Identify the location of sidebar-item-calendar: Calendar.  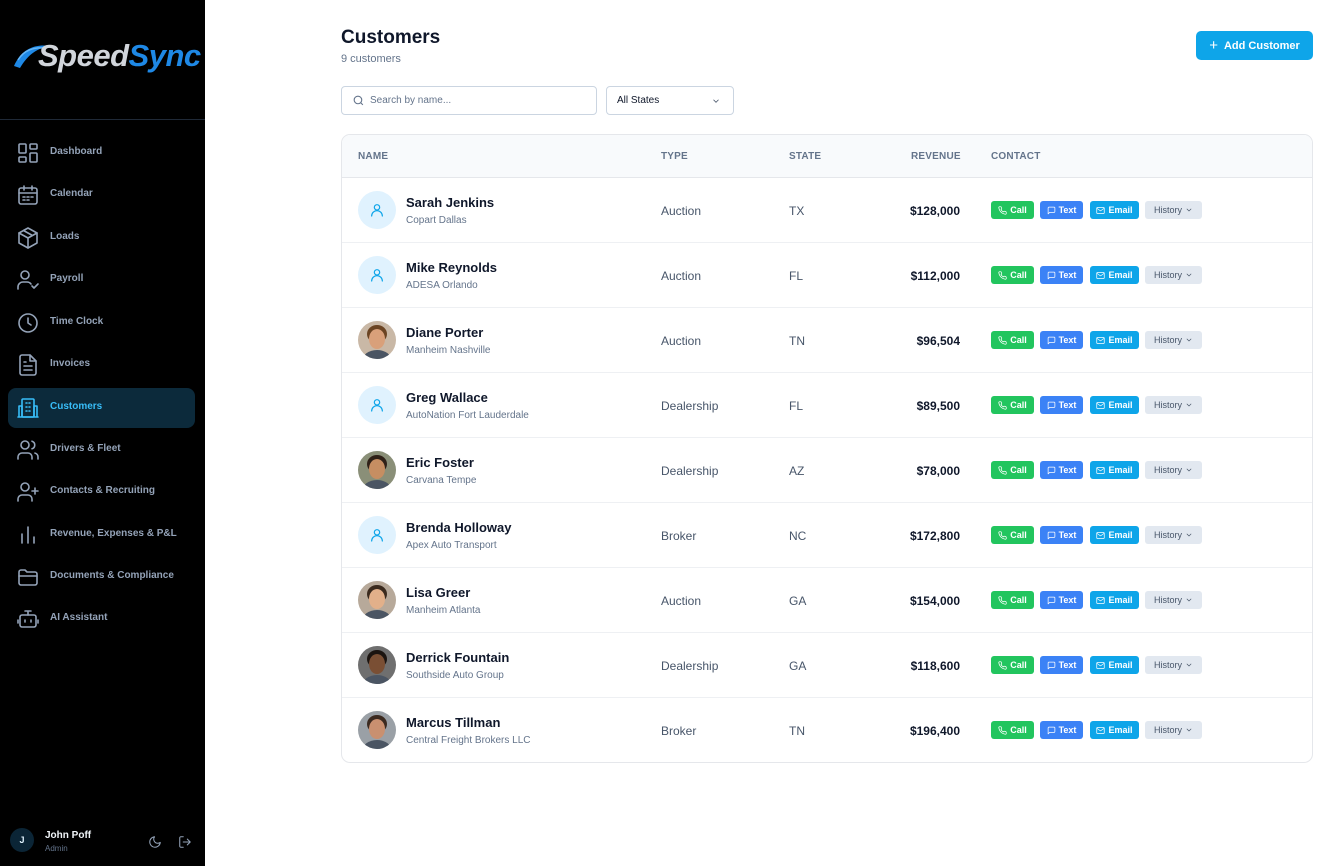
(101, 195).